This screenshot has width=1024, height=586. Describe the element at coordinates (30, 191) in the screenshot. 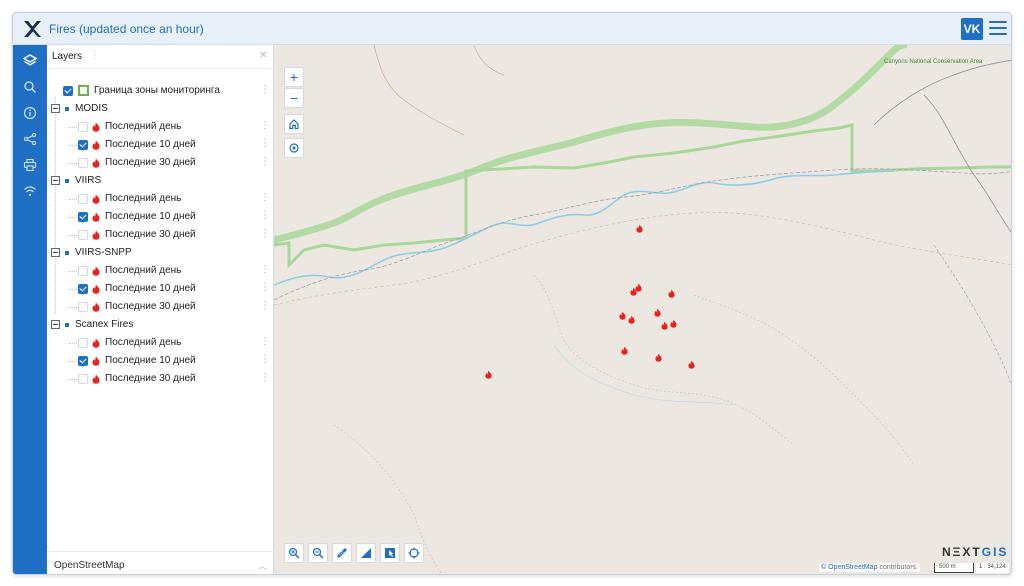

I see `wifi-icon` at that location.